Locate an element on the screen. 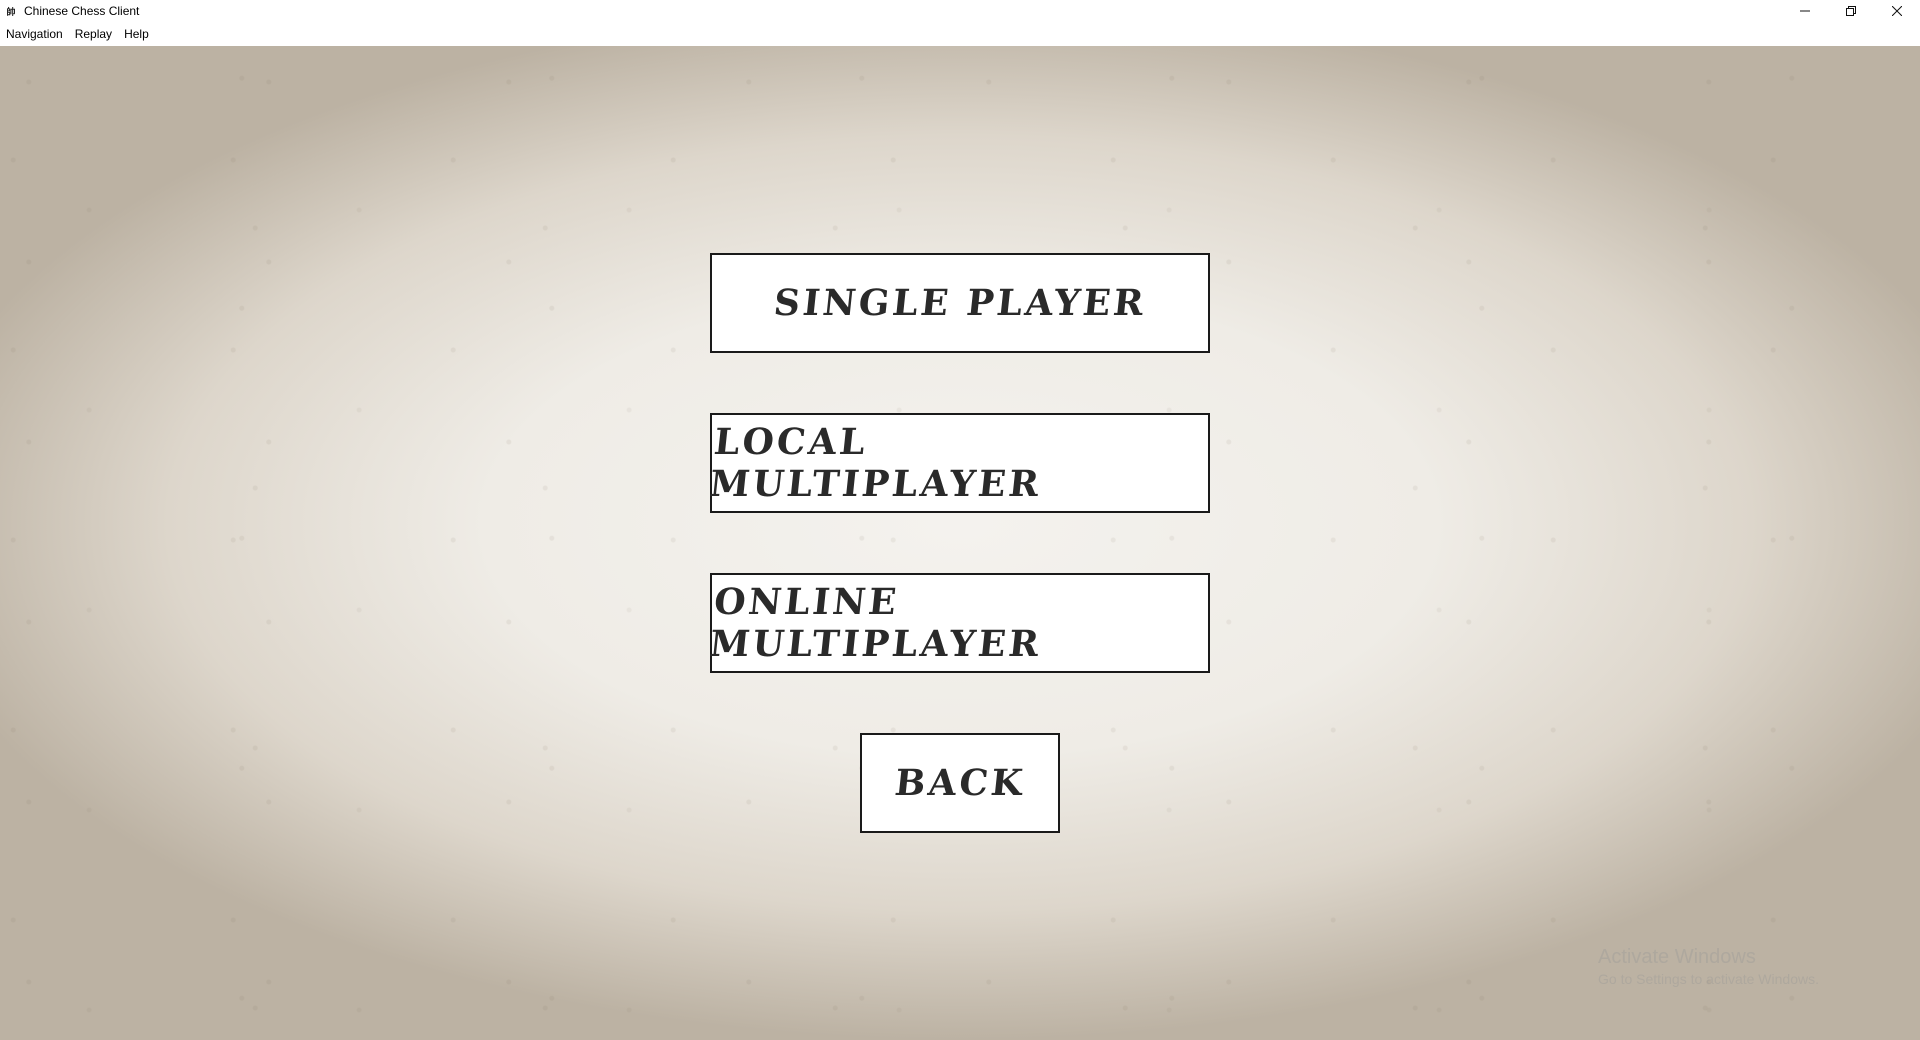  title-bar: 帥 Chinese Chess Client is located at coordinates (960, 11).